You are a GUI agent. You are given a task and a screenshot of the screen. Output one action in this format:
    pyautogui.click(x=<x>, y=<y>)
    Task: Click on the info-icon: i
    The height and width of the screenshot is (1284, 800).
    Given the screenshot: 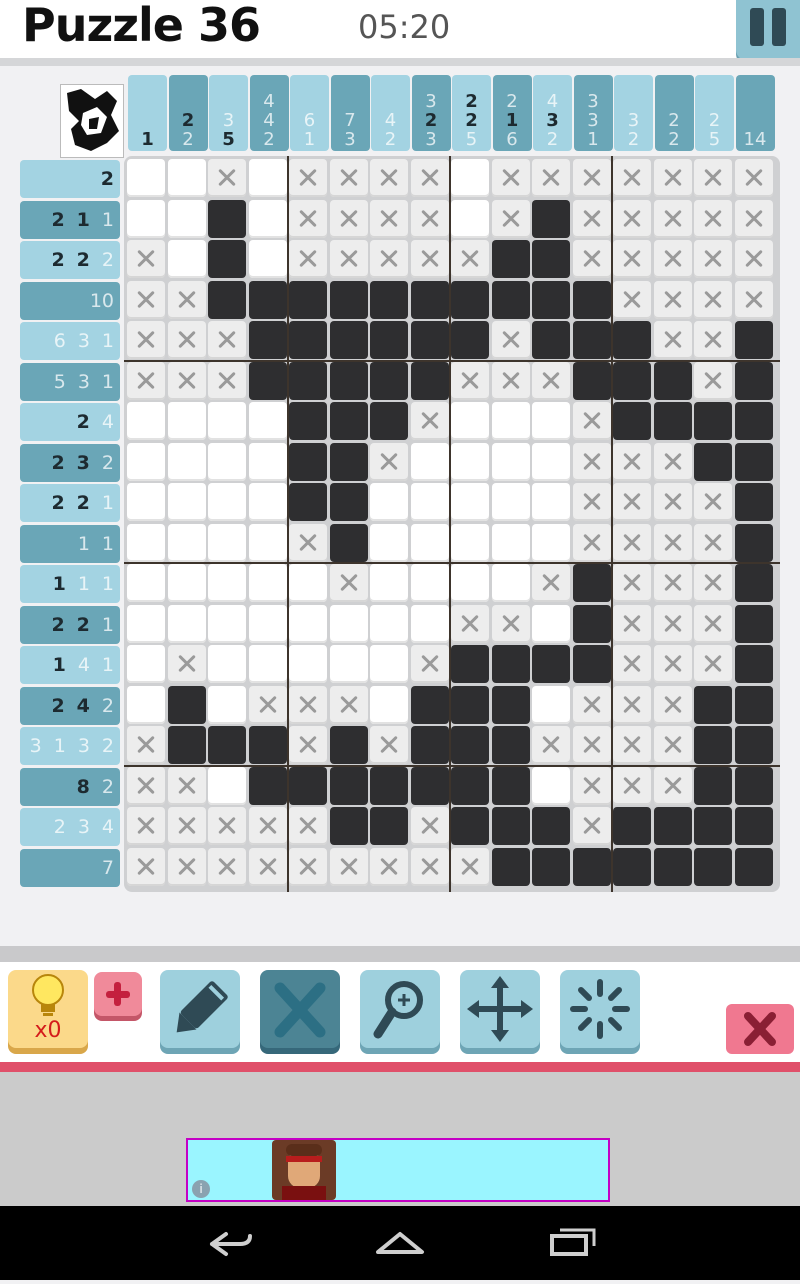 What is the action you would take?
    pyautogui.click(x=201, y=1189)
    